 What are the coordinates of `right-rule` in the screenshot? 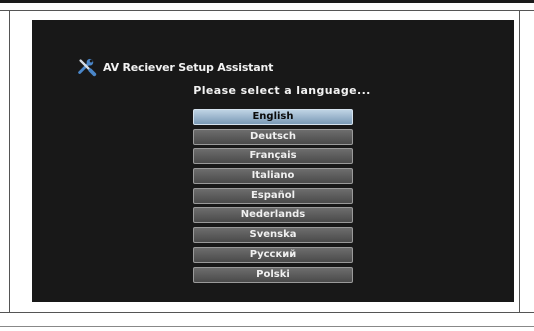 It's located at (519, 161).